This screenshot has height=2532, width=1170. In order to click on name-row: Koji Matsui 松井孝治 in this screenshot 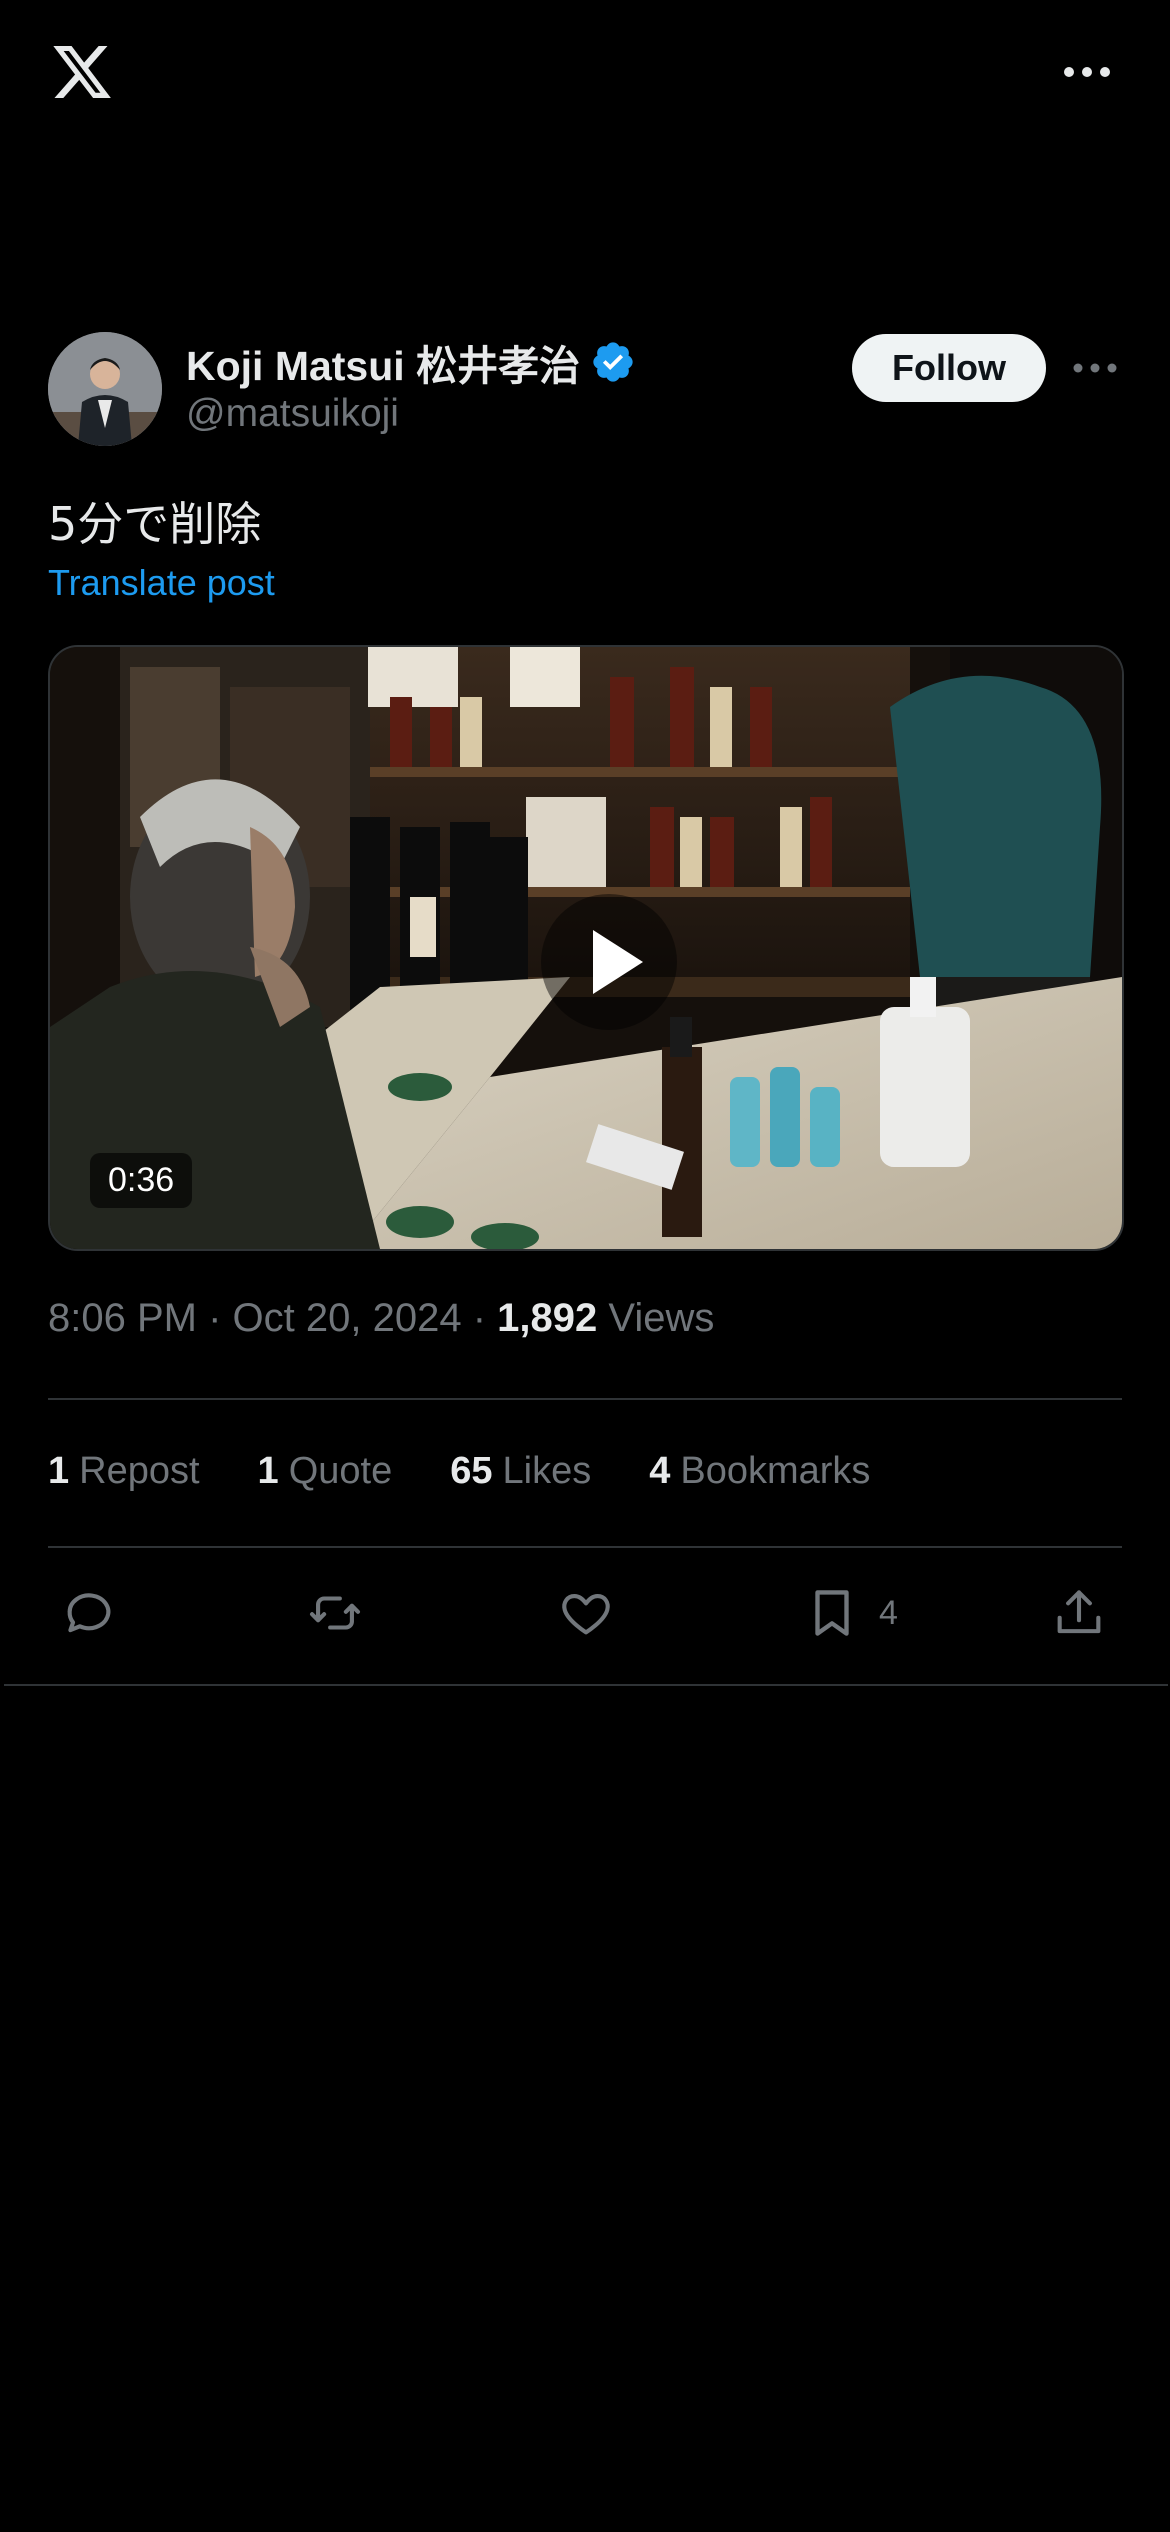, I will do `click(411, 362)`.